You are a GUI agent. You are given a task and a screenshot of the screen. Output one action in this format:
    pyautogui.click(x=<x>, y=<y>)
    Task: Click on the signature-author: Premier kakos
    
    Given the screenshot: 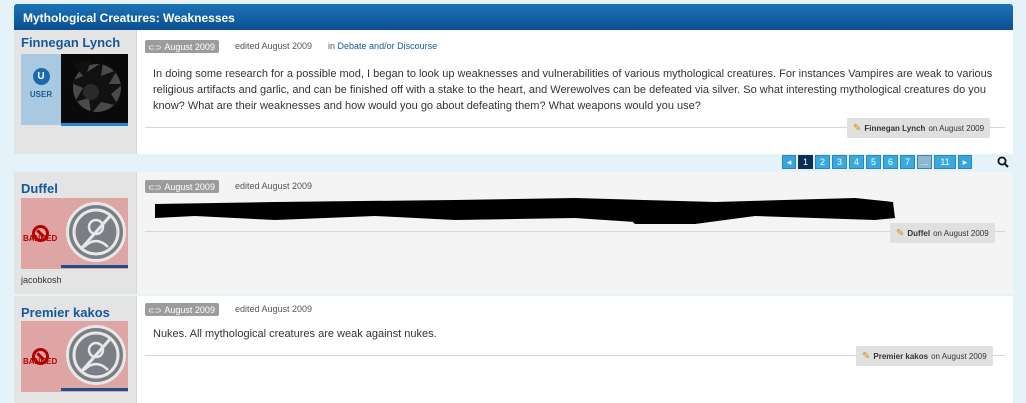 What is the action you would take?
    pyautogui.click(x=901, y=356)
    